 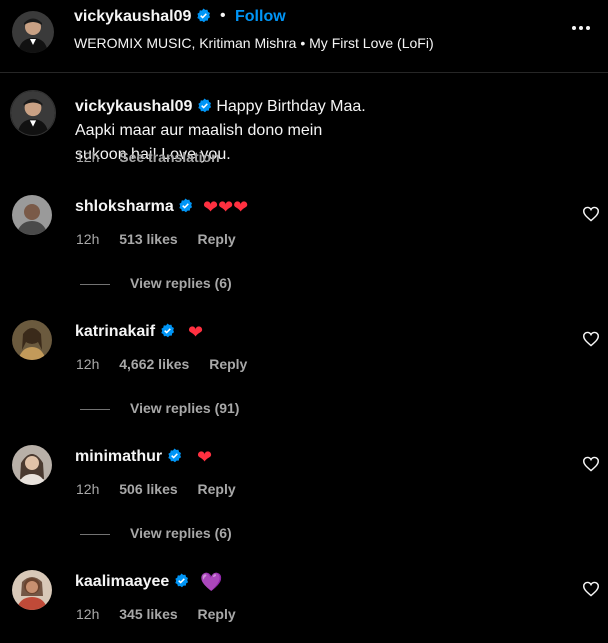 What do you see at coordinates (226, 207) in the screenshot?
I see `comment-text: ❤❤❤` at bounding box center [226, 207].